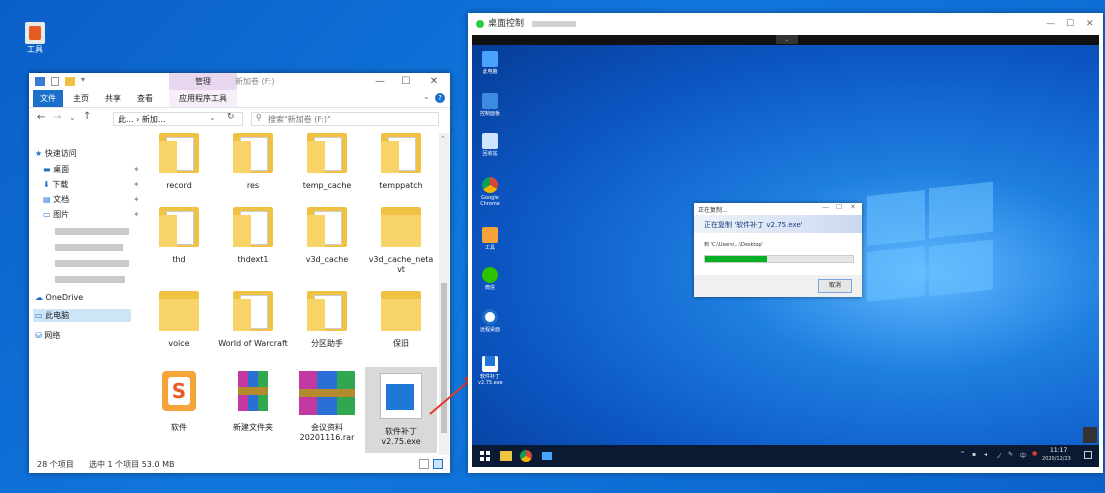 The height and width of the screenshot is (493, 1105). What do you see at coordinates (736, 259) in the screenshot?
I see `copy-progress-fill` at bounding box center [736, 259].